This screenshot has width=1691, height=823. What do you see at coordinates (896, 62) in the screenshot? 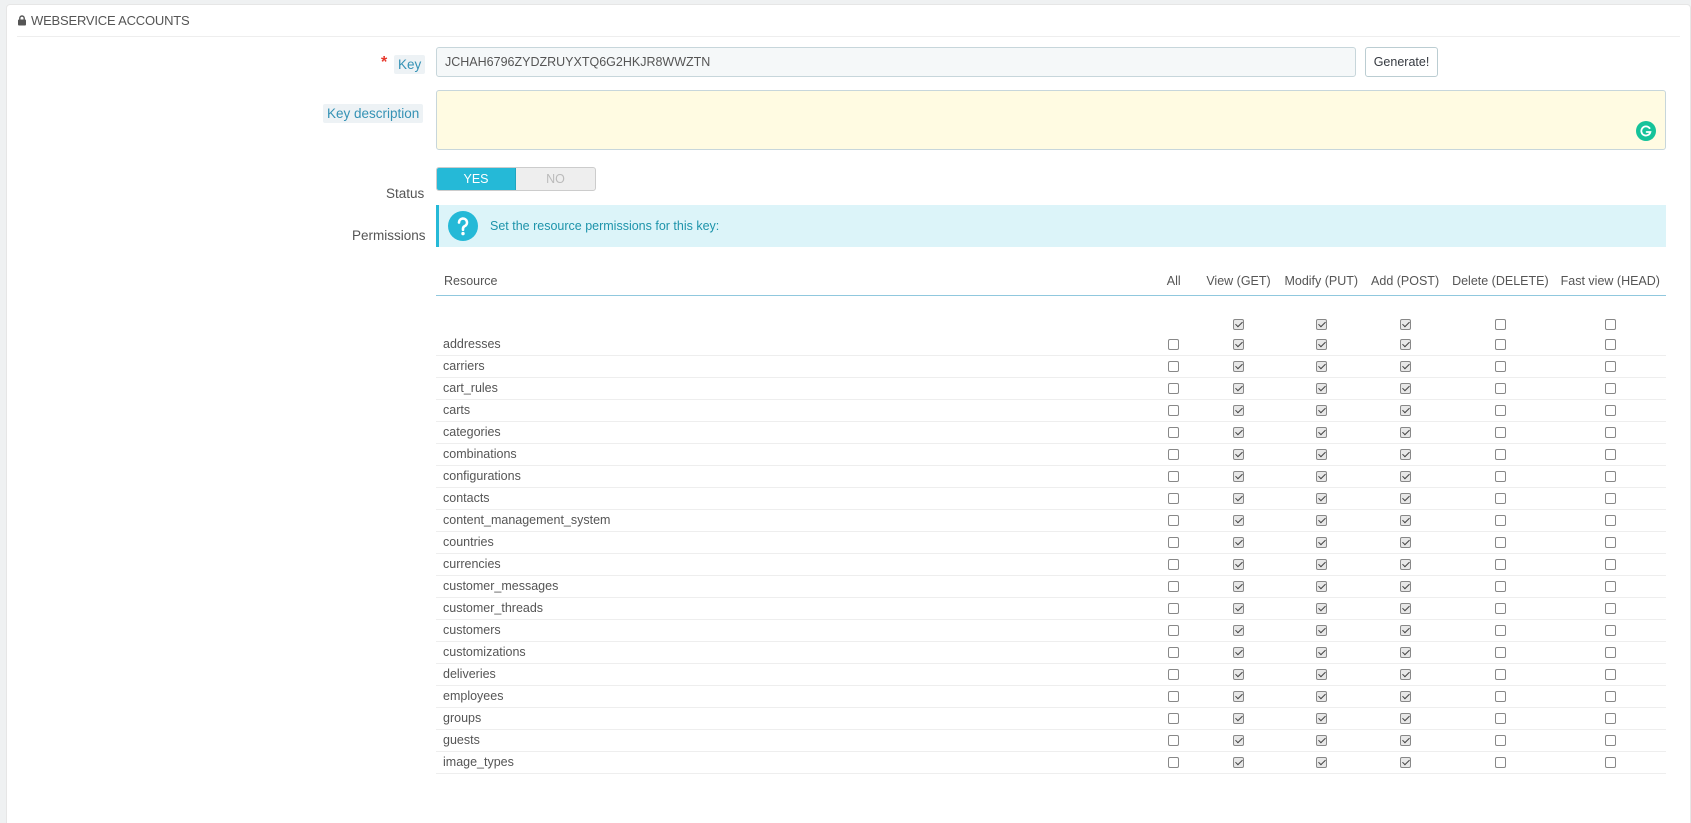
I see `key-input` at bounding box center [896, 62].